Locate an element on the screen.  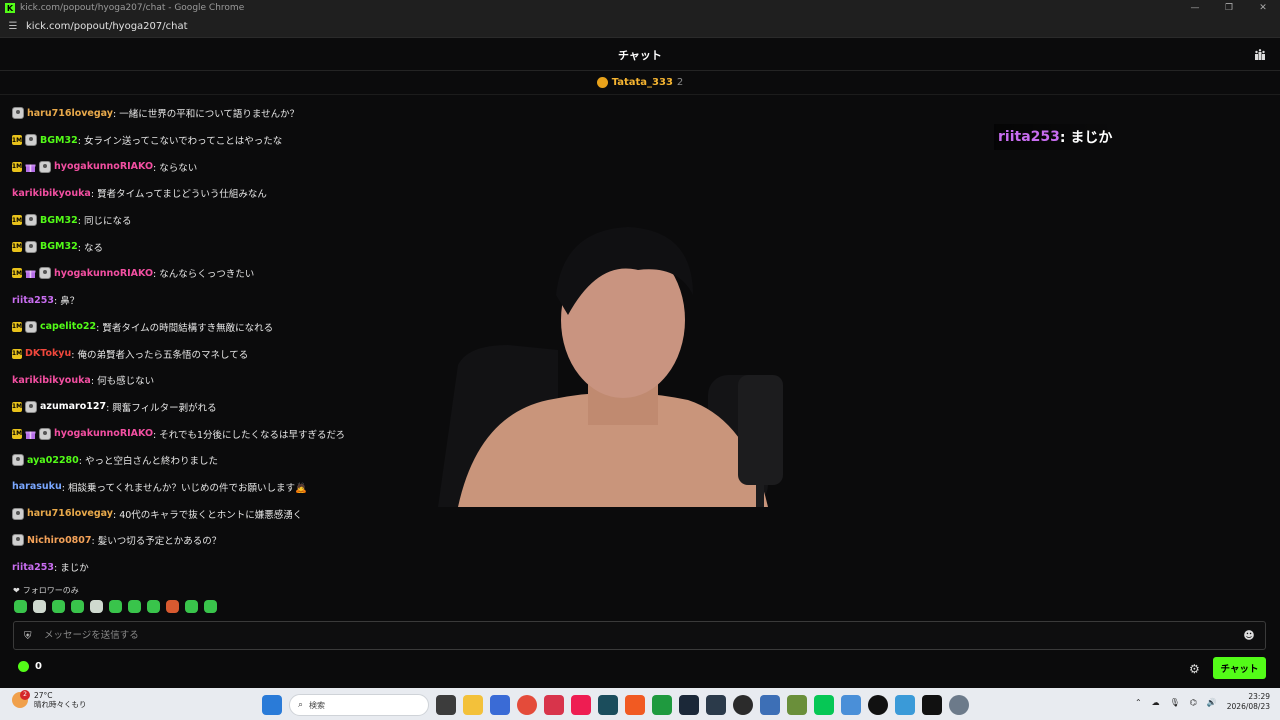
steam-icon is located at coordinates (689, 705).